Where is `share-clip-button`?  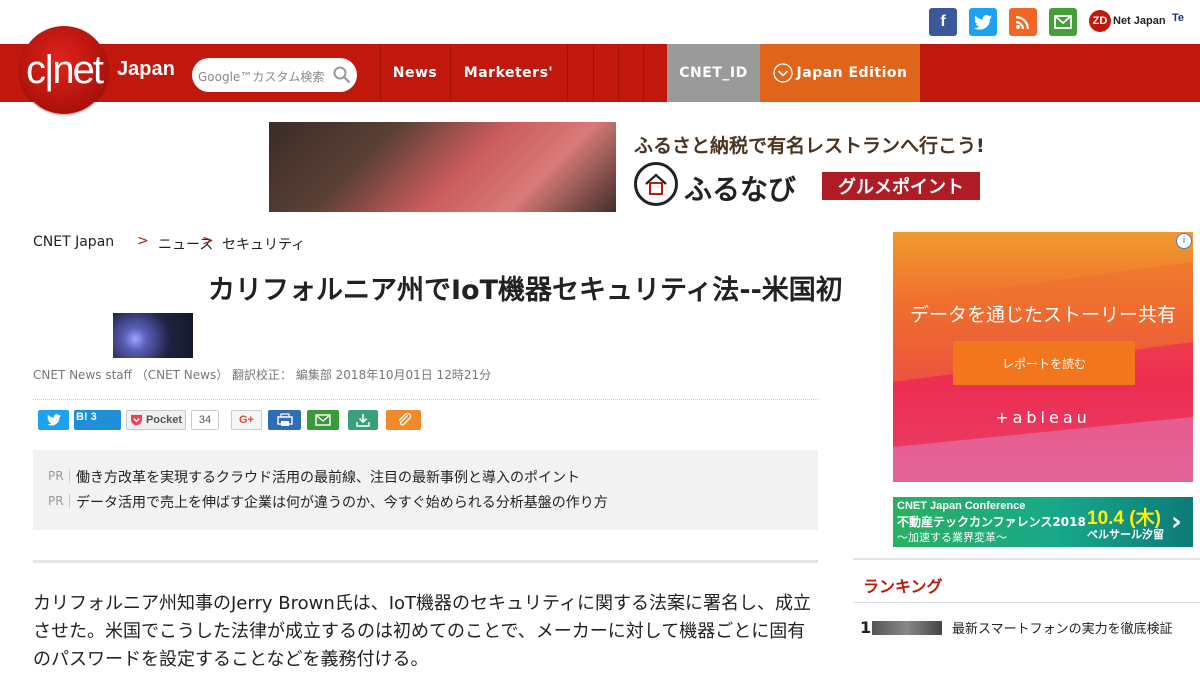 share-clip-button is located at coordinates (403, 420).